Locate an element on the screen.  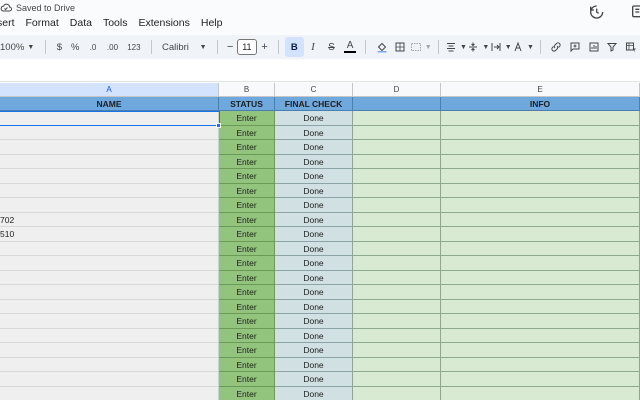
filter-button is located at coordinates (612, 47).